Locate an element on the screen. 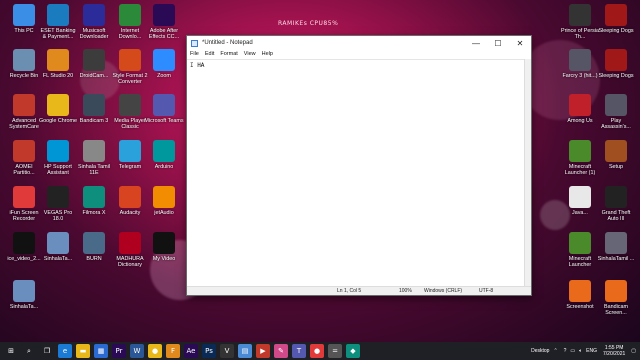  vegas-task-icon: V is located at coordinates (227, 351).